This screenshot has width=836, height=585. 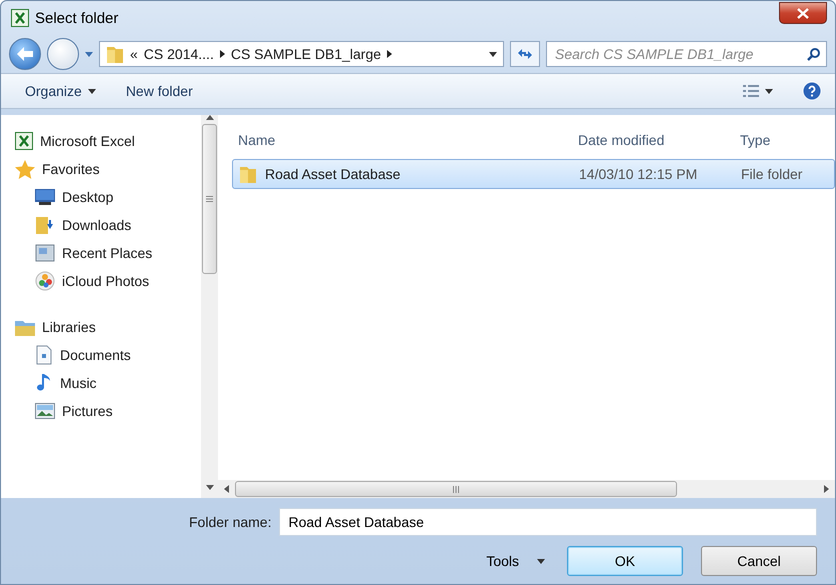 I want to click on nav-group: Microsoft Excel, so click(x=108, y=141).